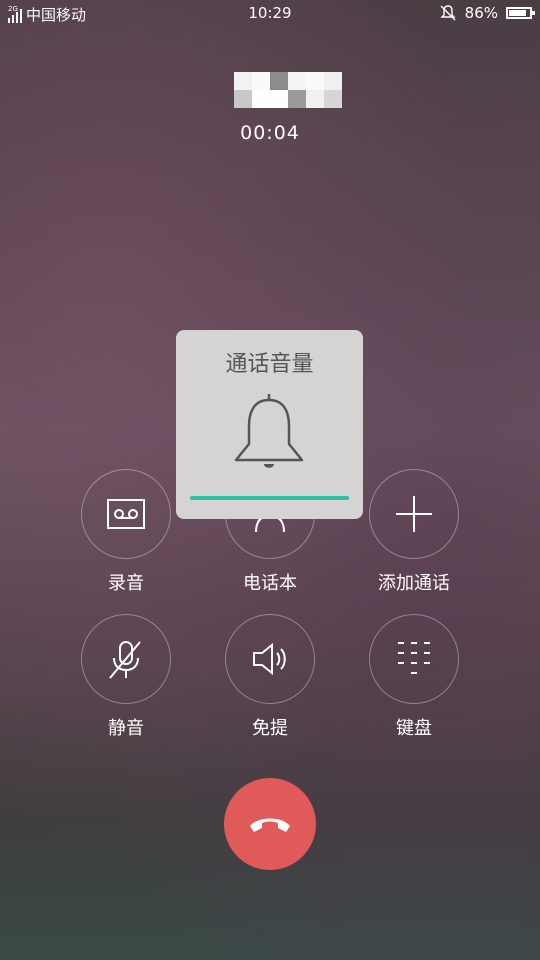 This screenshot has width=540, height=960. Describe the element at coordinates (270, 677) in the screenshot. I see `speaker-button: 免提` at that location.